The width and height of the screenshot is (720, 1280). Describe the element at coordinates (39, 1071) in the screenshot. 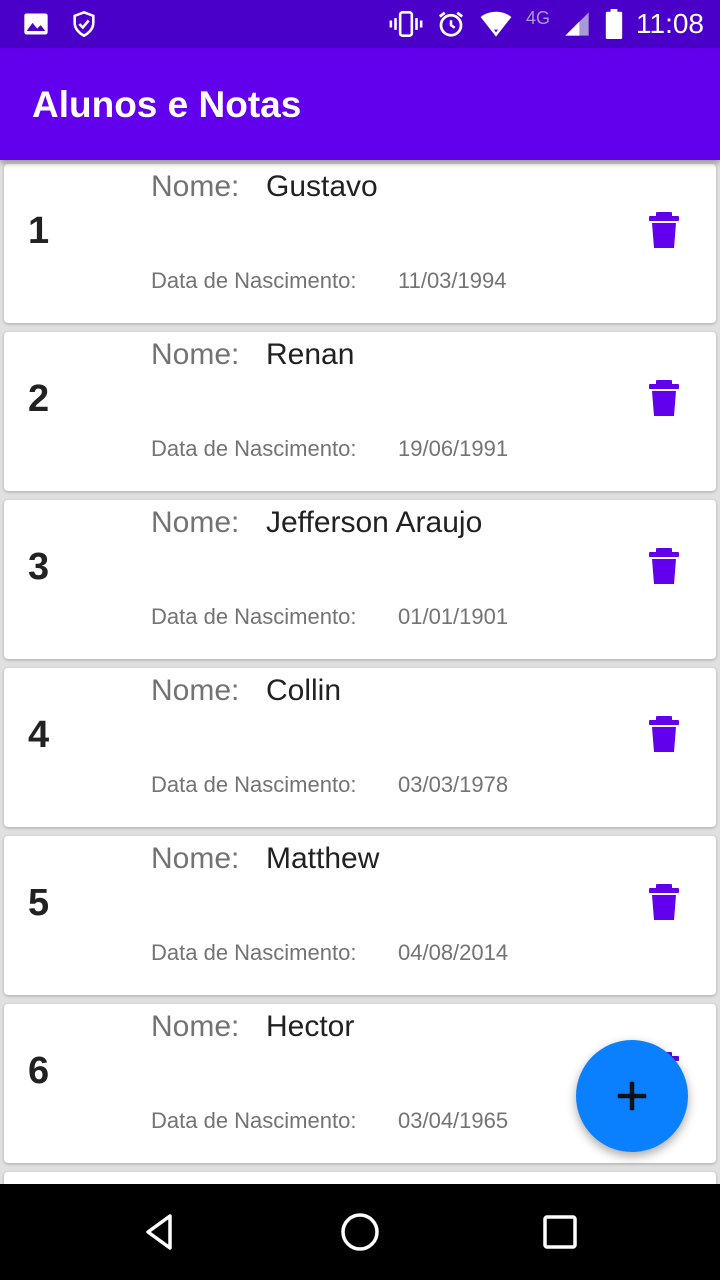

I see `student-number: 6` at that location.